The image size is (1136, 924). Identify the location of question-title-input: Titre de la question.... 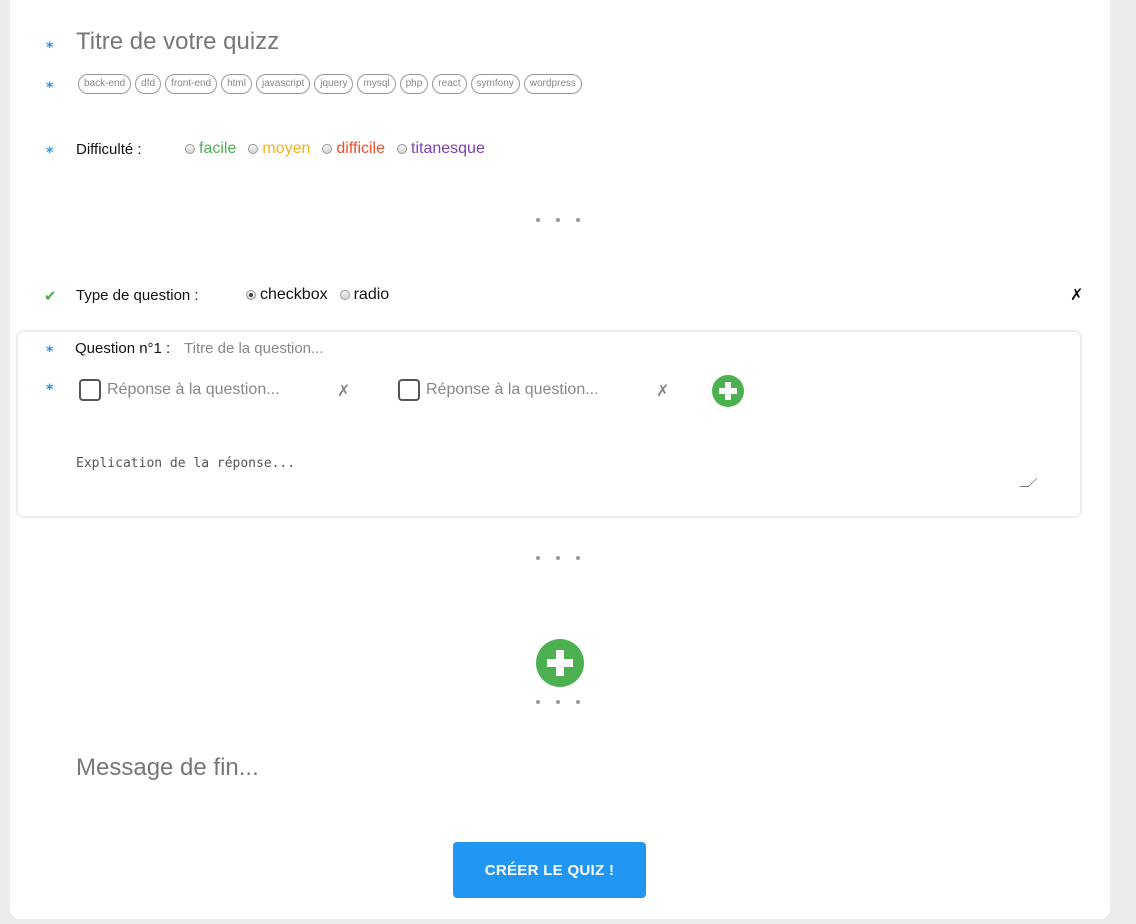
(254, 348).